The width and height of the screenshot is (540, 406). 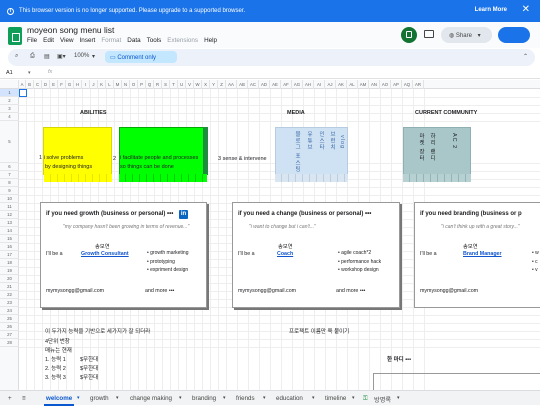 I want to click on column-header: Q, so click(x=150, y=84).